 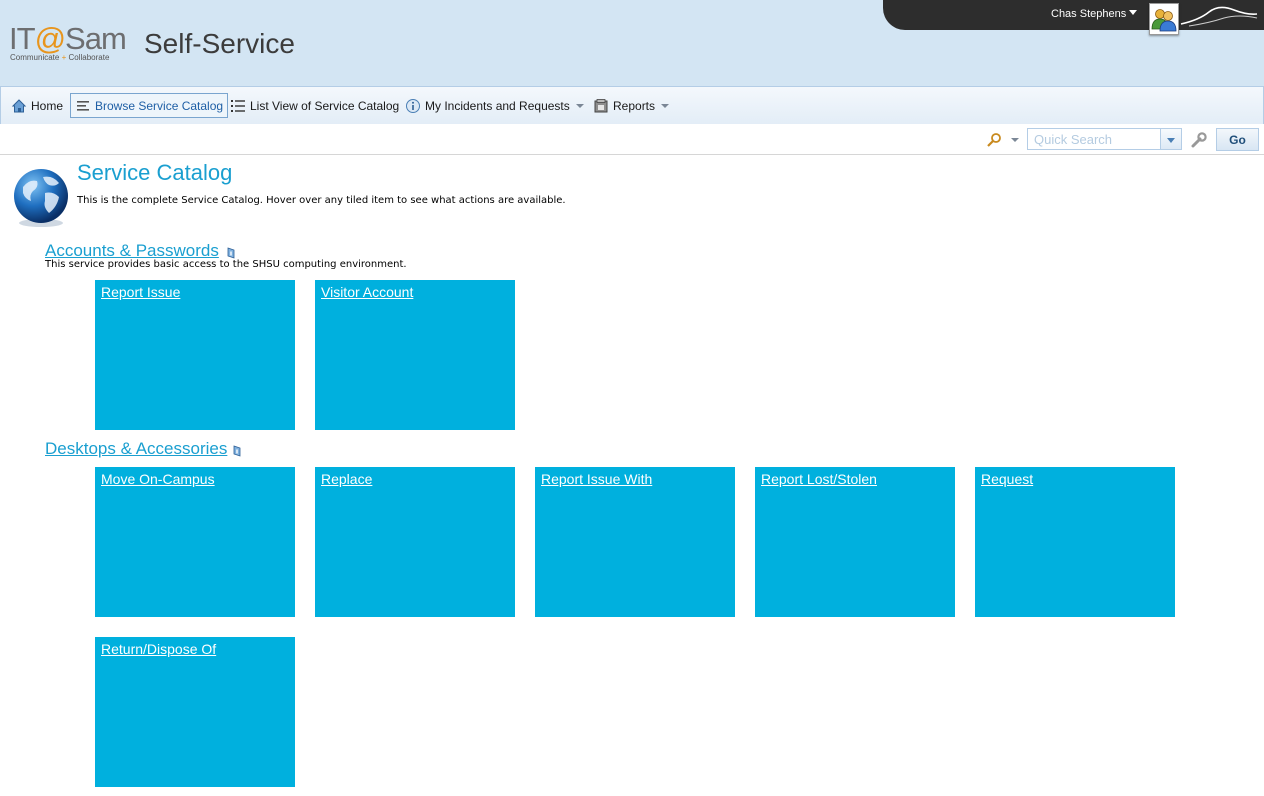 What do you see at coordinates (415, 542) in the screenshot?
I see `tile-replace: Replace` at bounding box center [415, 542].